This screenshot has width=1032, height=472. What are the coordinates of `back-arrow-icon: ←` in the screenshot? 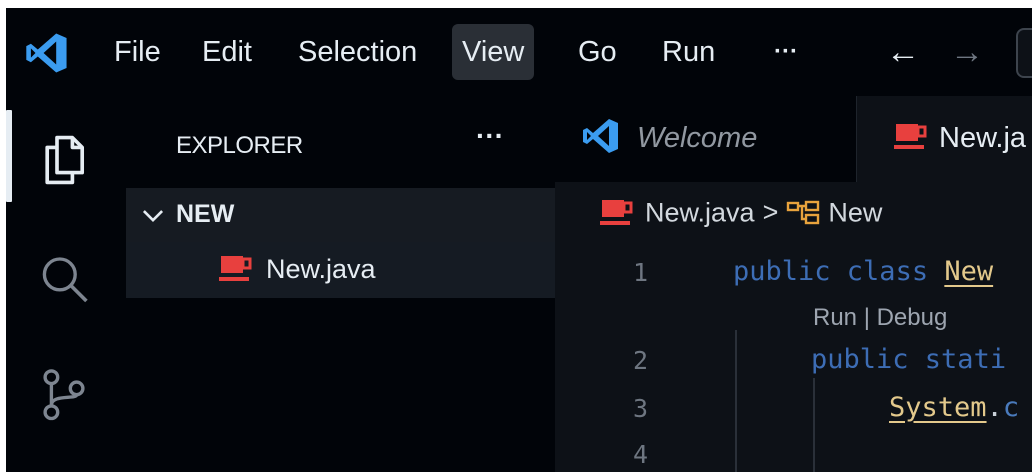 It's located at (903, 52).